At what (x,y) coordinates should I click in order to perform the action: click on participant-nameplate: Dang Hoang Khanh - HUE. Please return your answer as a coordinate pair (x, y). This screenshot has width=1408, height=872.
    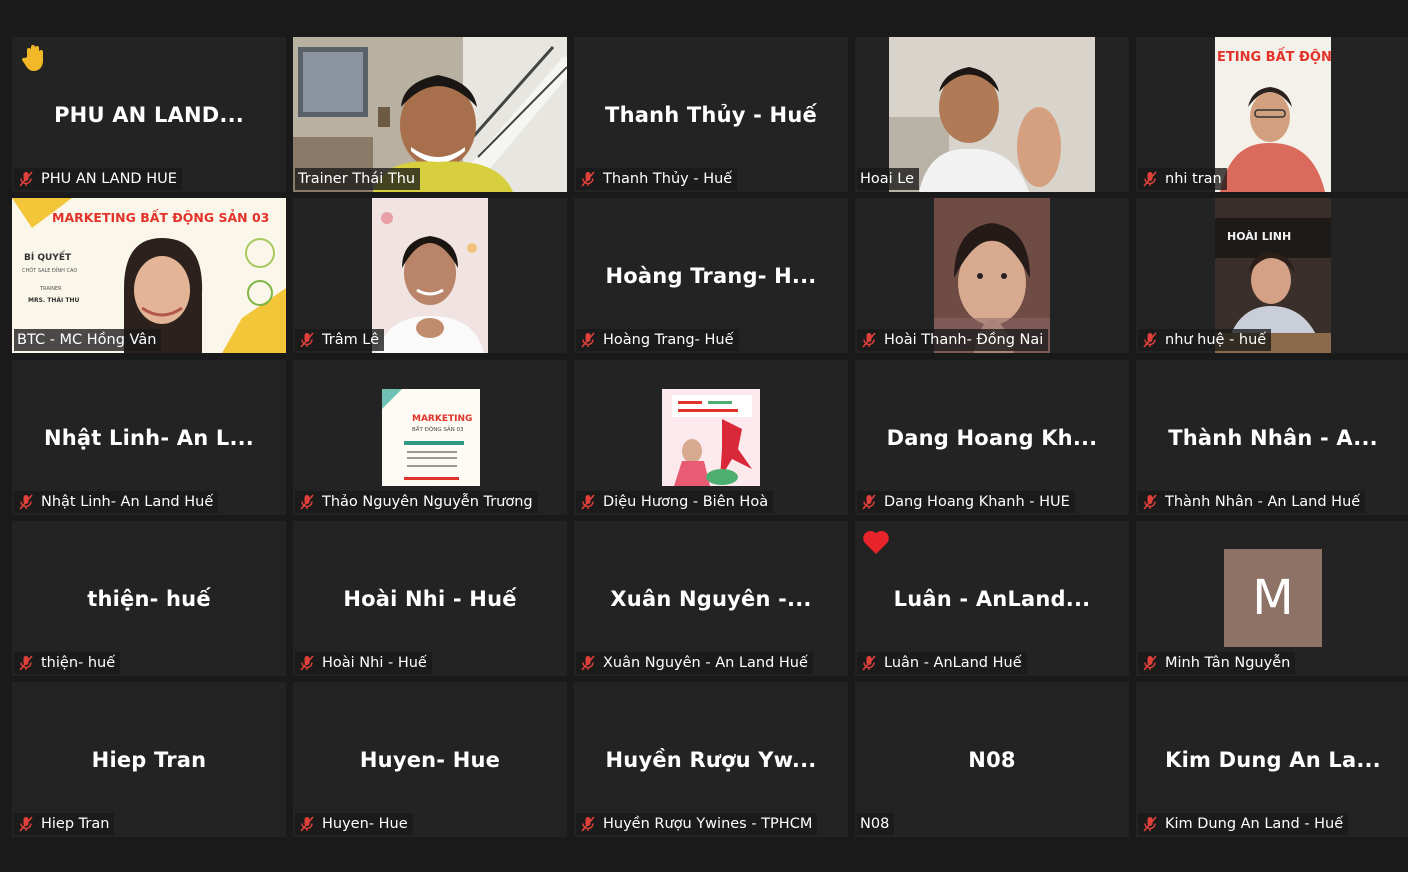
    Looking at the image, I should click on (966, 502).